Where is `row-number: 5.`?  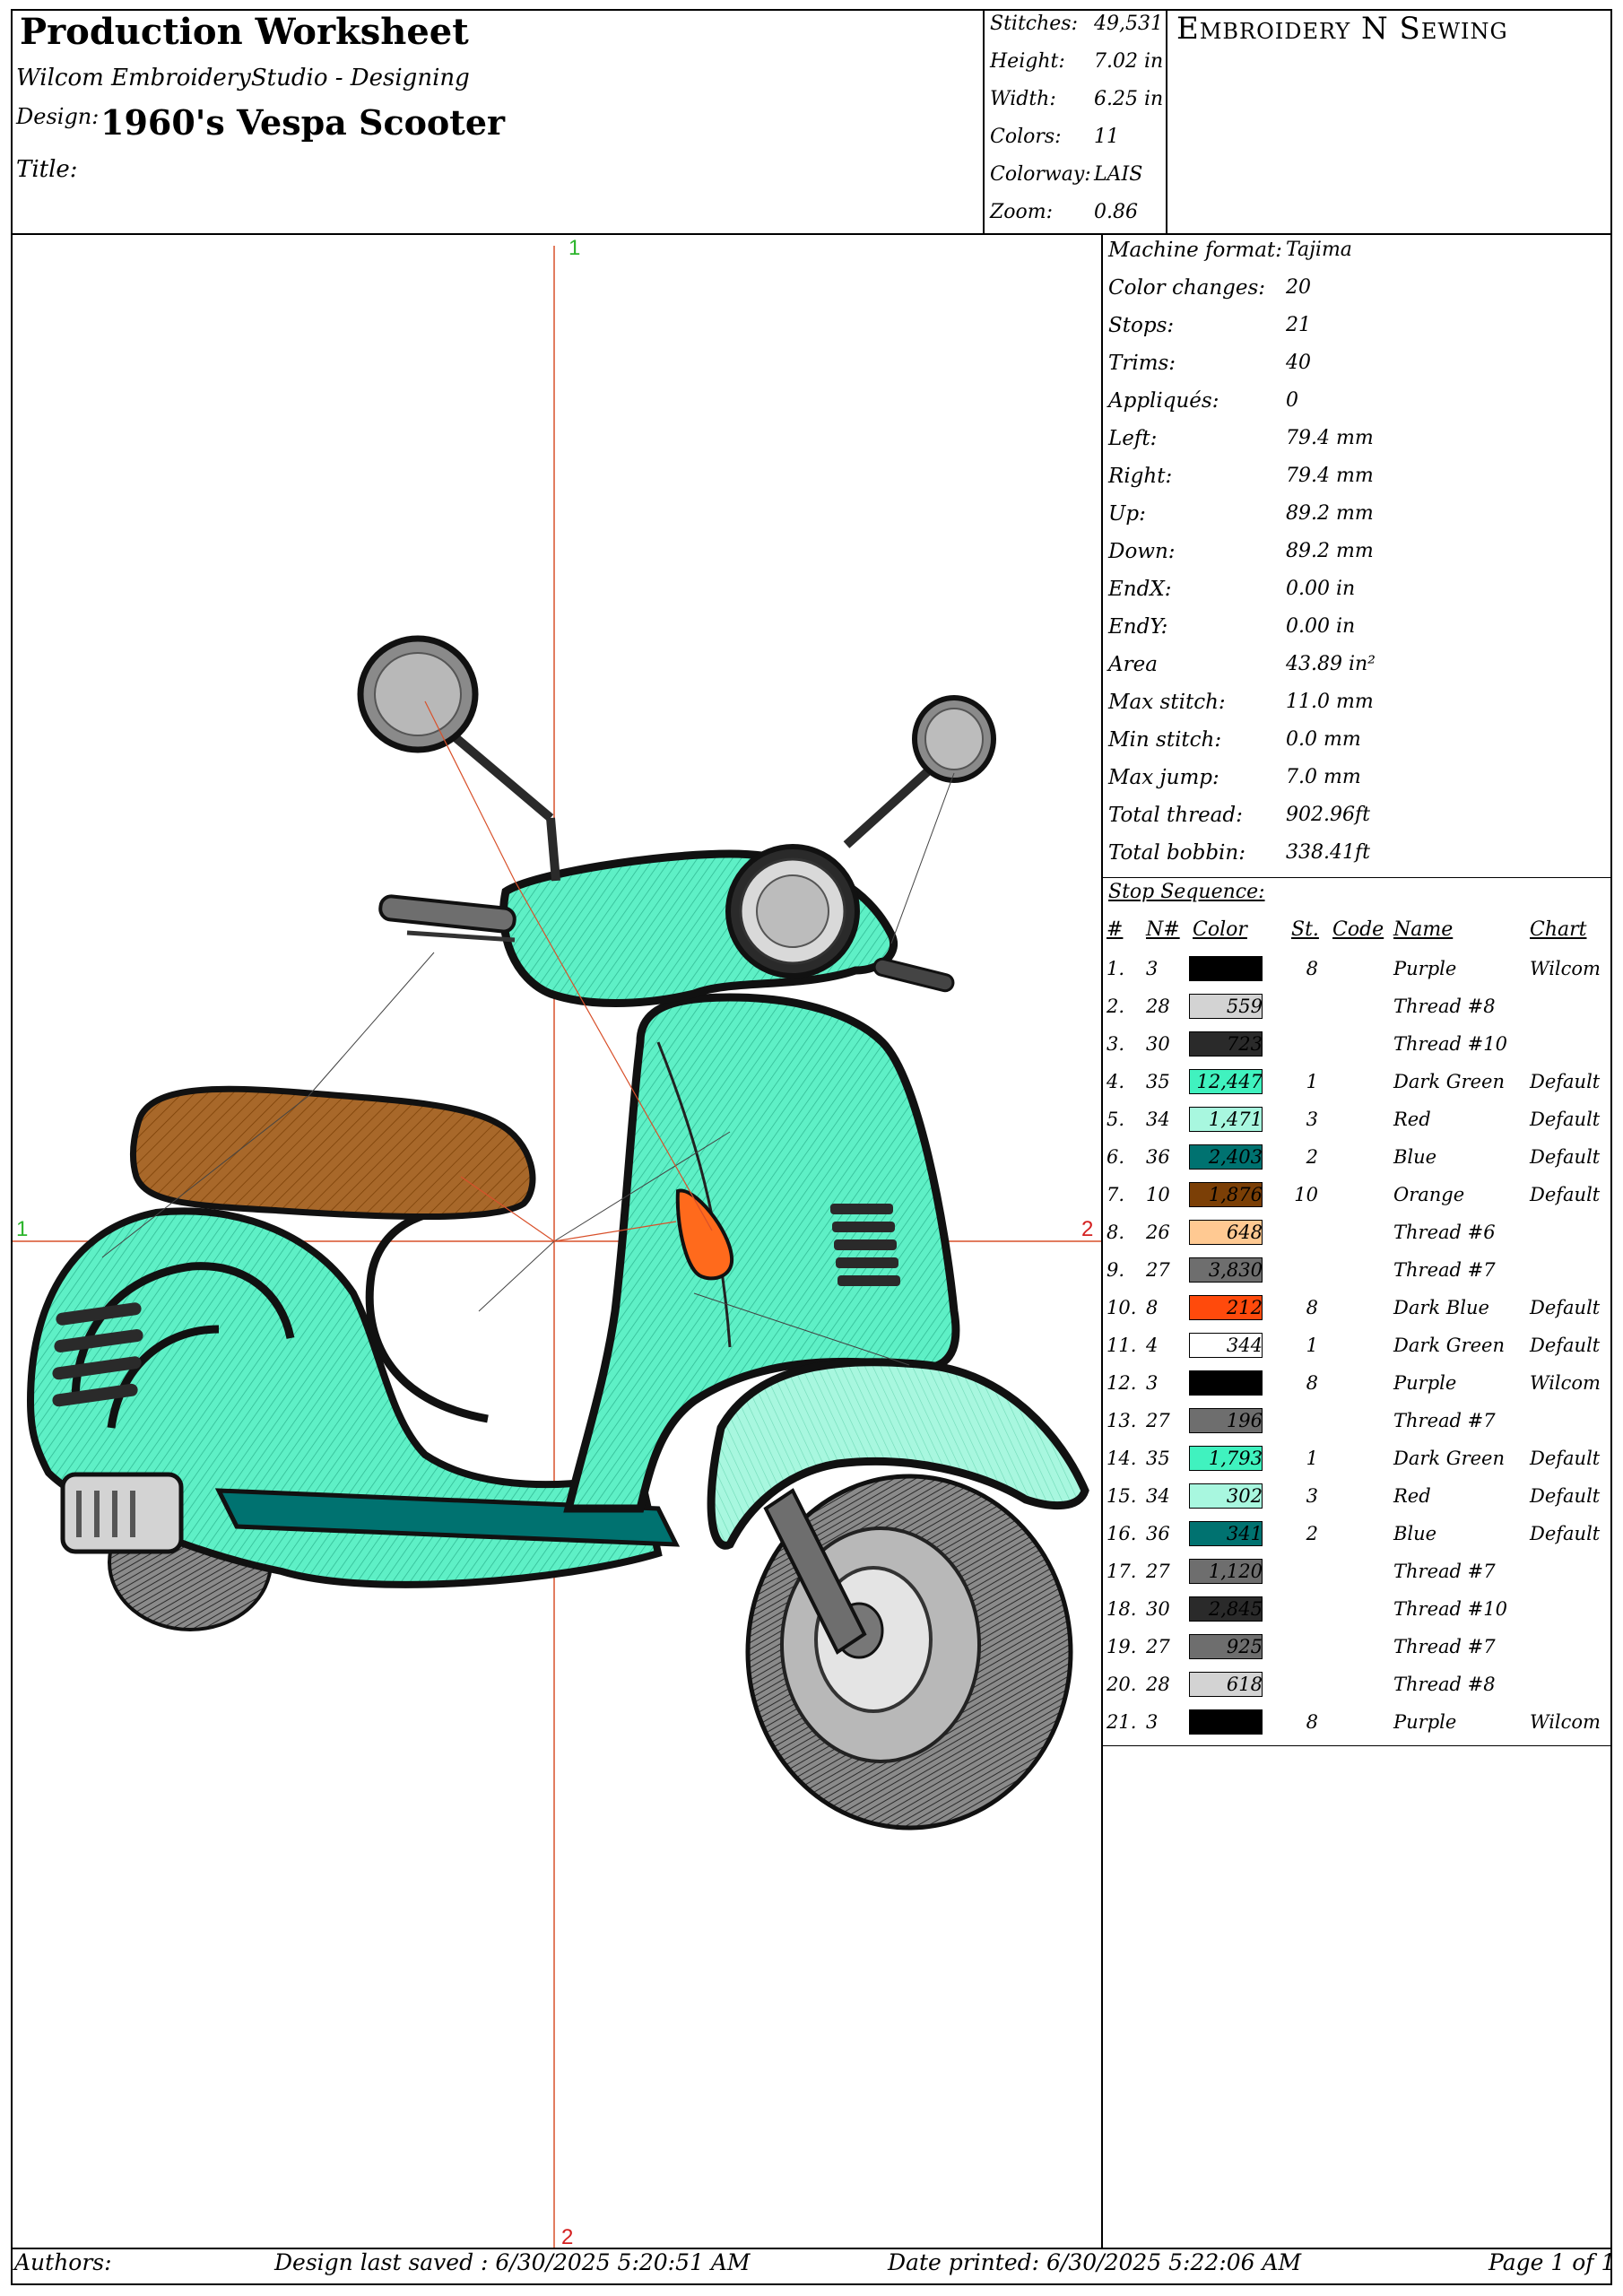 row-number: 5. is located at coordinates (1116, 1119).